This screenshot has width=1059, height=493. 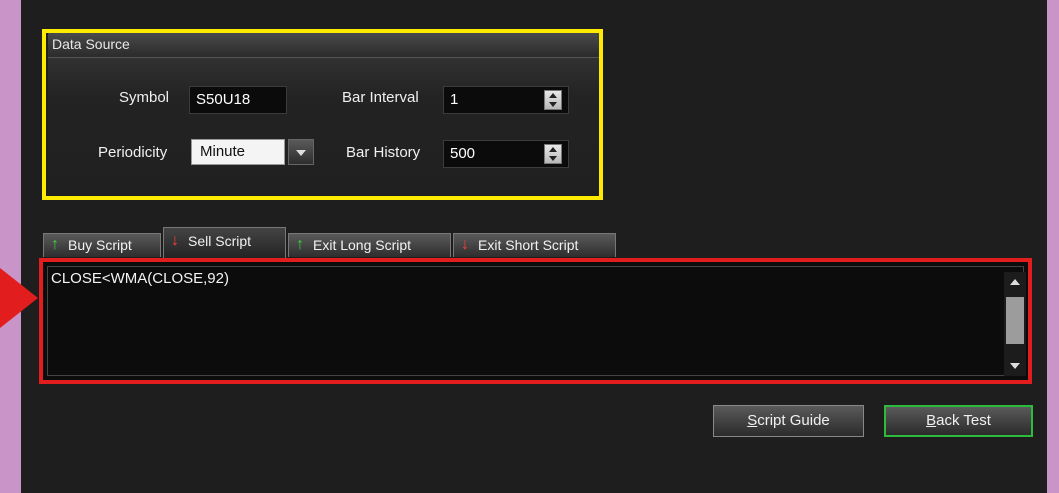 I want to click on periodicity-label: Periodicity, so click(x=133, y=152).